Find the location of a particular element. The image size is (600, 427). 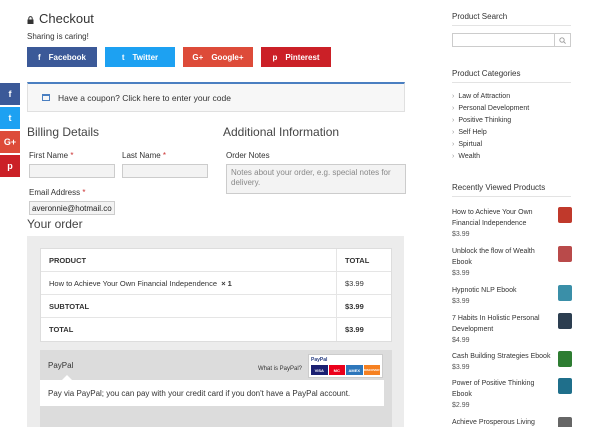

floating-facebook-button: f is located at coordinates (10, 94).